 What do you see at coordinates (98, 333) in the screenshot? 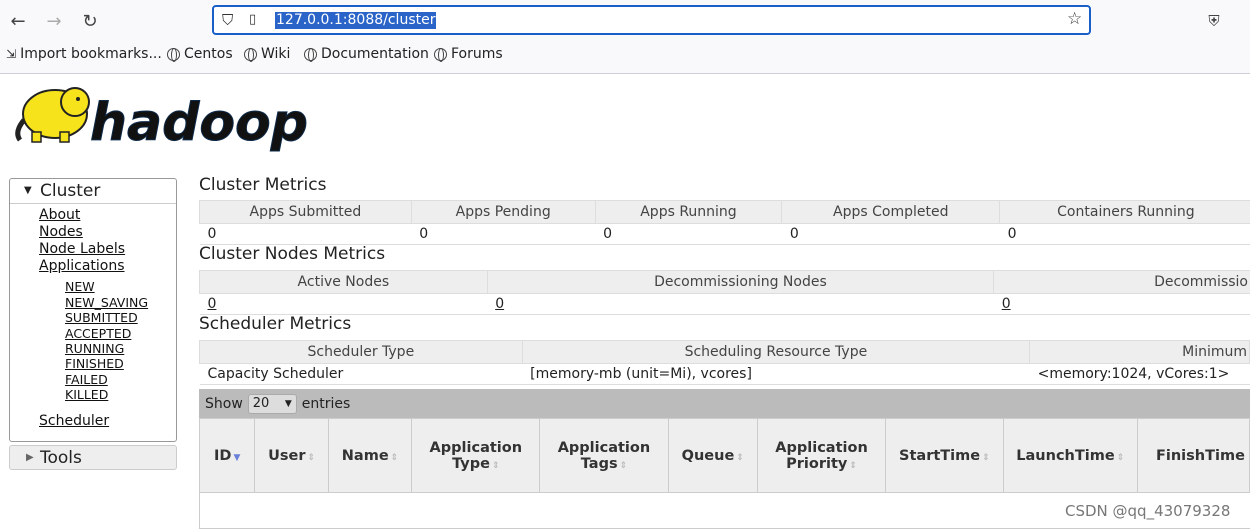
I see `nav-app-accepted: ACCEPTED` at bounding box center [98, 333].